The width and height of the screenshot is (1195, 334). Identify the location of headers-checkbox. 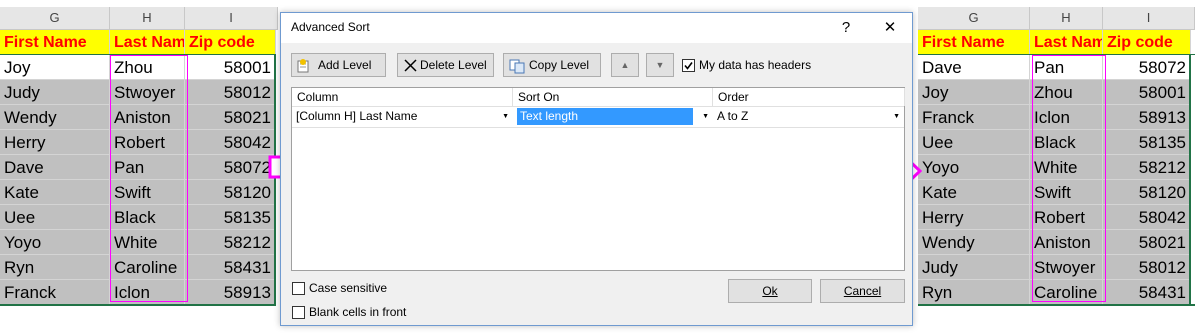
(688, 65).